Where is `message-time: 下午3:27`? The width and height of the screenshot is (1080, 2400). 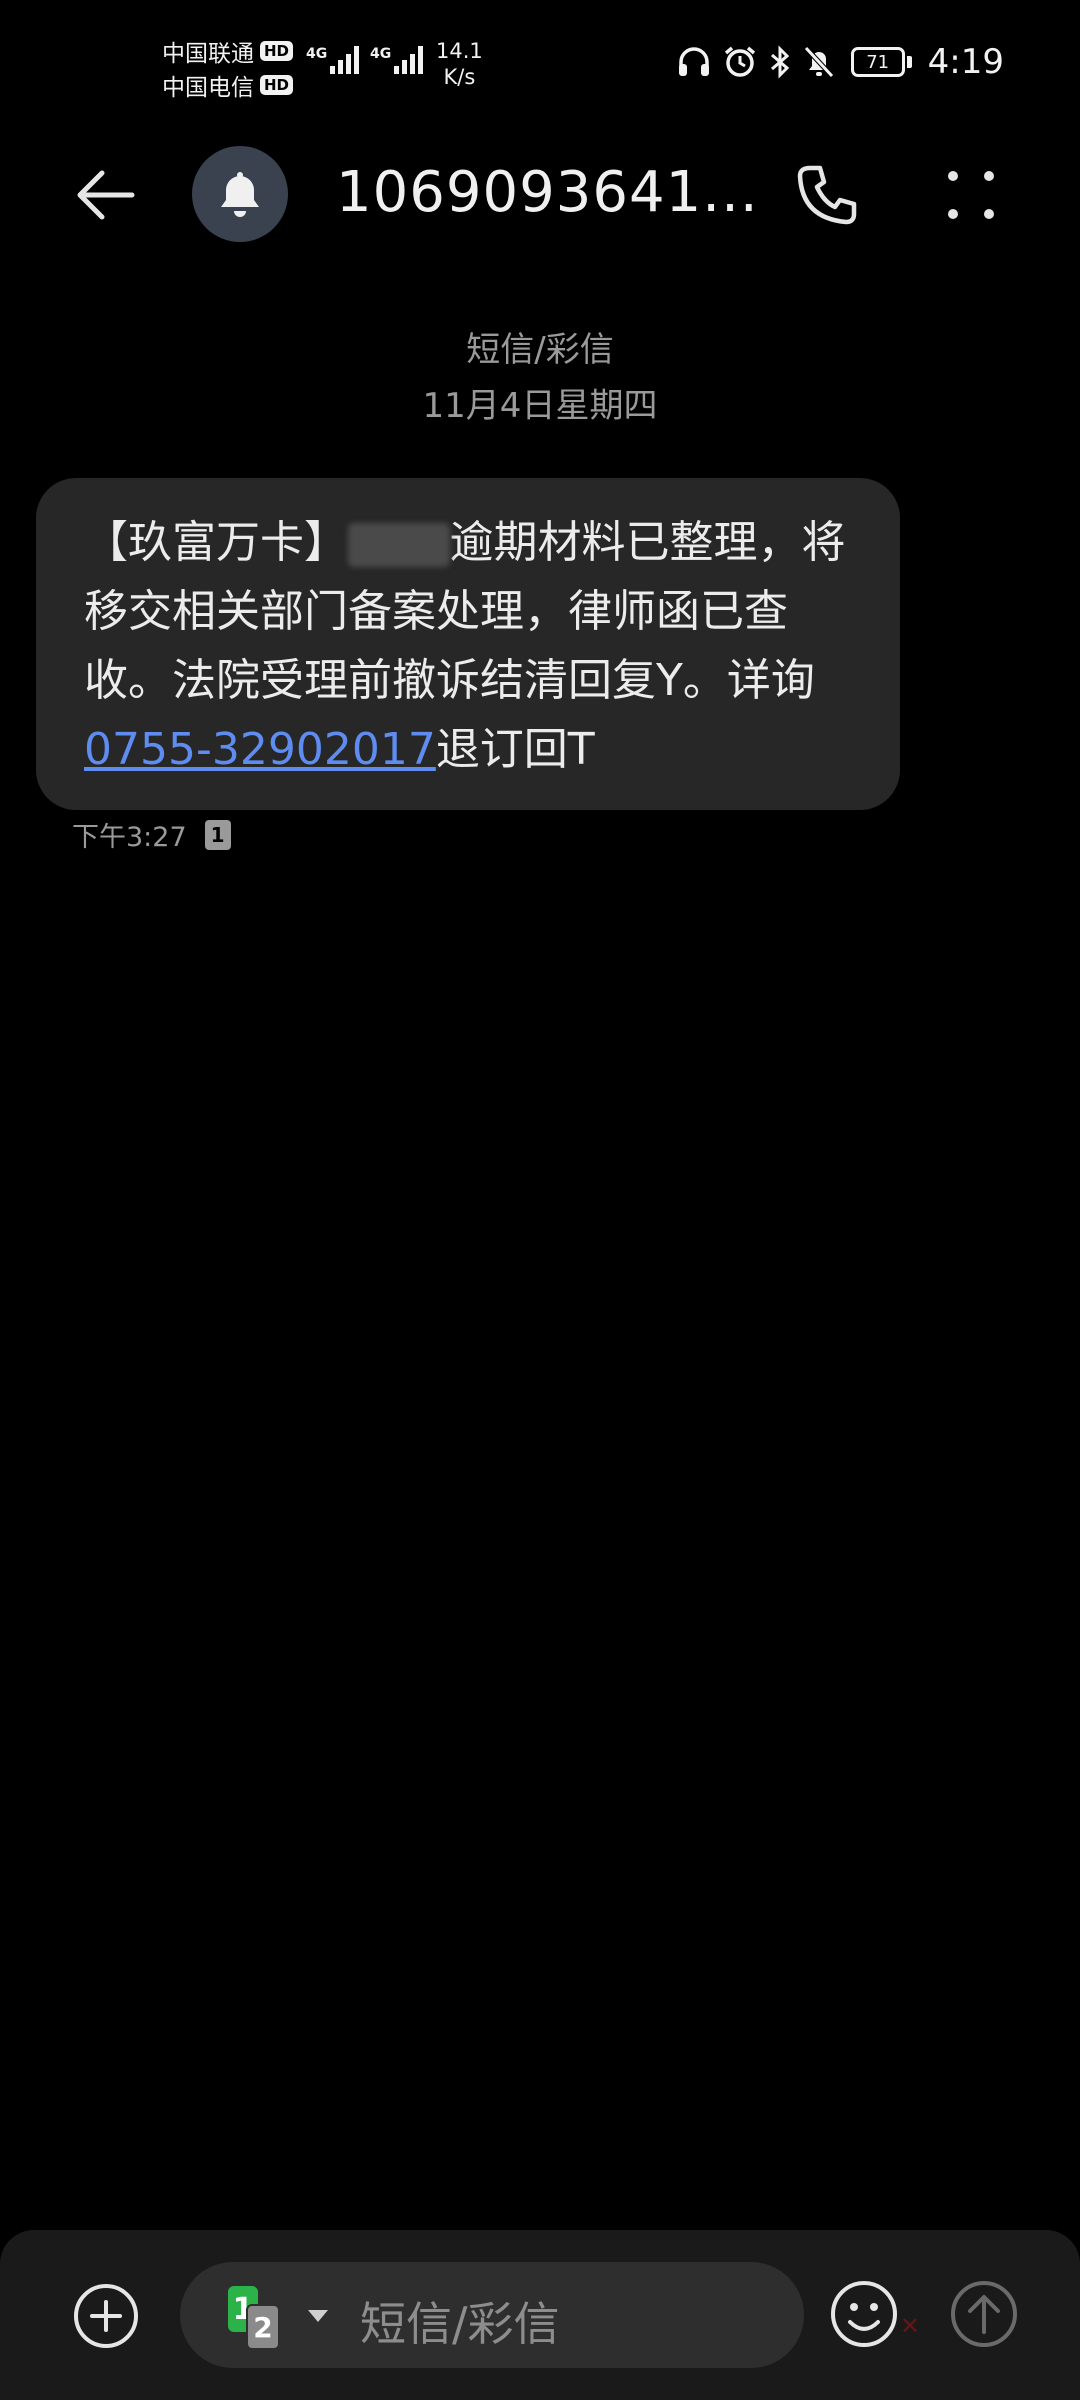 message-time: 下午3:27 is located at coordinates (129, 837).